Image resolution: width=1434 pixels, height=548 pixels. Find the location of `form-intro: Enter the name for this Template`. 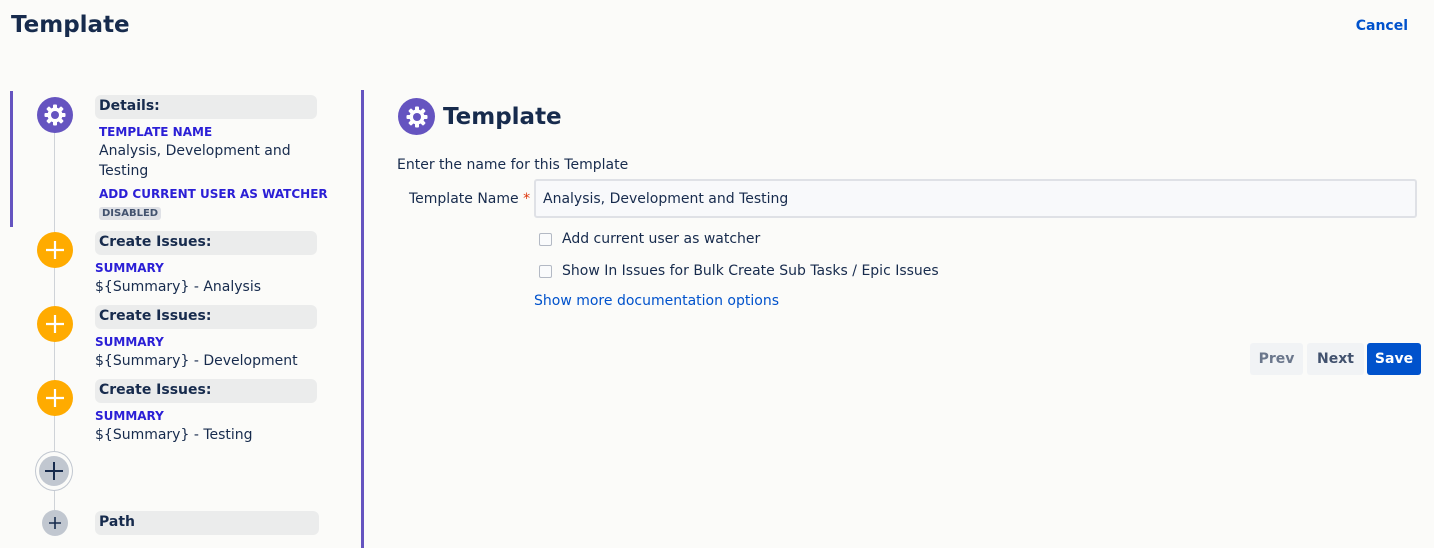

form-intro: Enter the name for this Template is located at coordinates (513, 165).